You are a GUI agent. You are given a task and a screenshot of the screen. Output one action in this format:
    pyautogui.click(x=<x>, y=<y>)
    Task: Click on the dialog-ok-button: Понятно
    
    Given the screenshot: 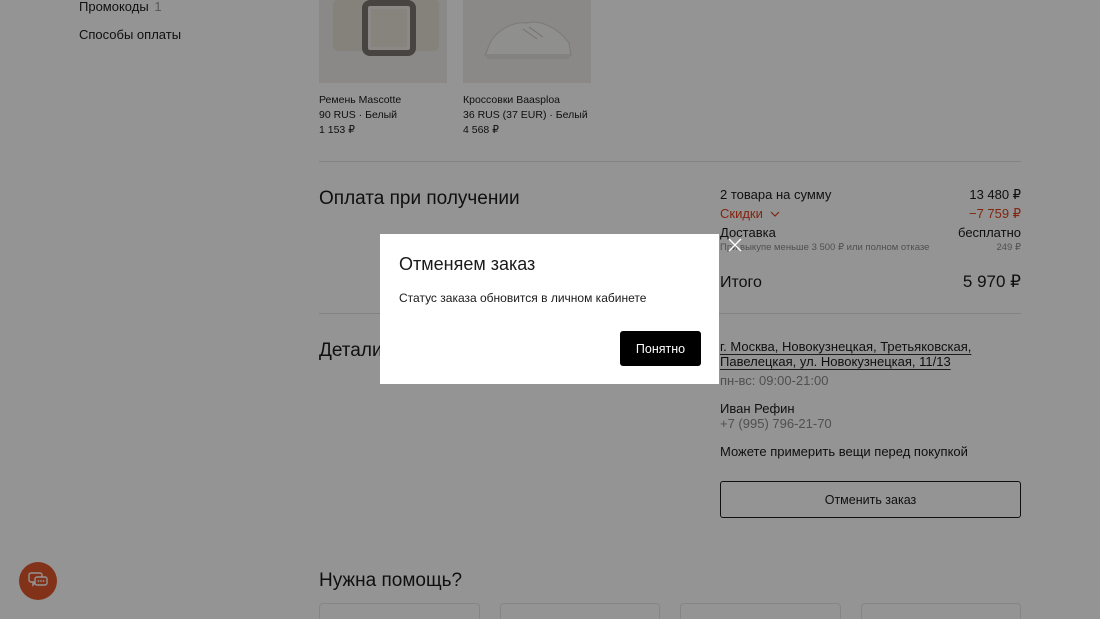 What is the action you would take?
    pyautogui.click(x=660, y=348)
    